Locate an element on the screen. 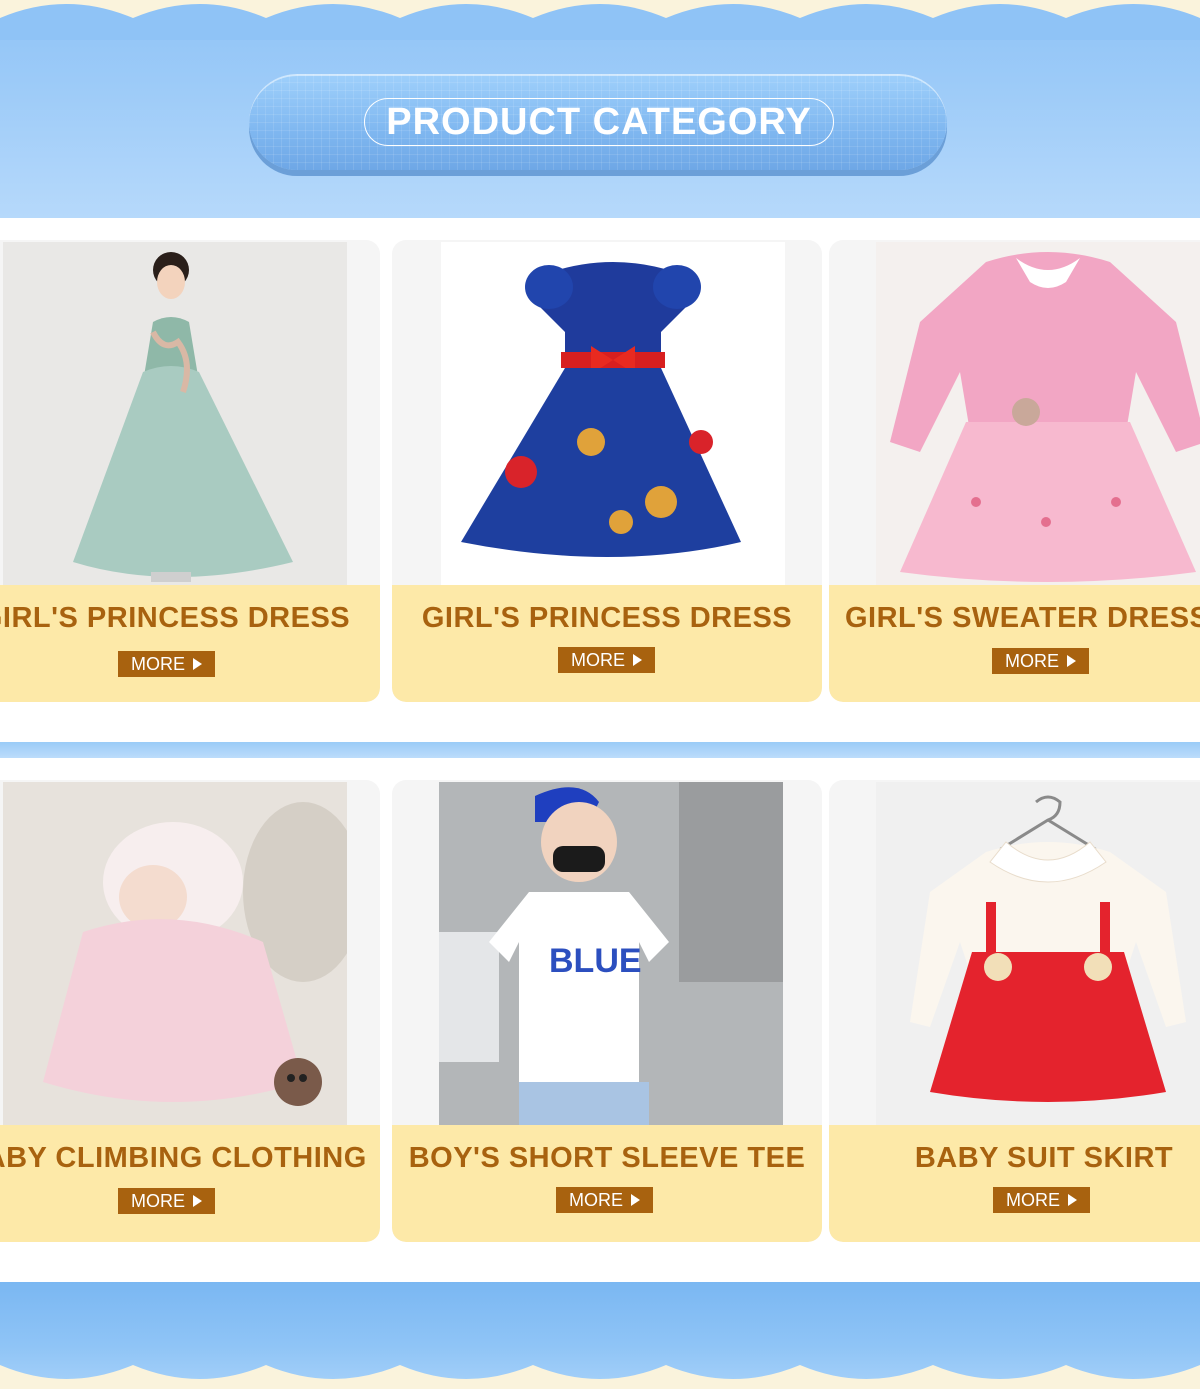  label-area: BOY'S SHORT SLEEVE TEE MORE is located at coordinates (607, 1183).